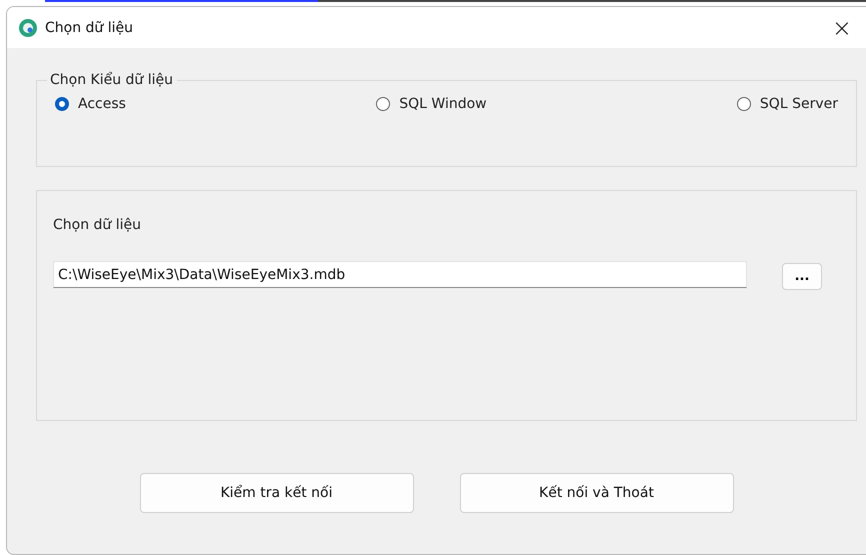 Image resolution: width=866 pixels, height=555 pixels. What do you see at coordinates (277, 493) in the screenshot?
I see `action-button: Kiểm tra kết nối` at bounding box center [277, 493].